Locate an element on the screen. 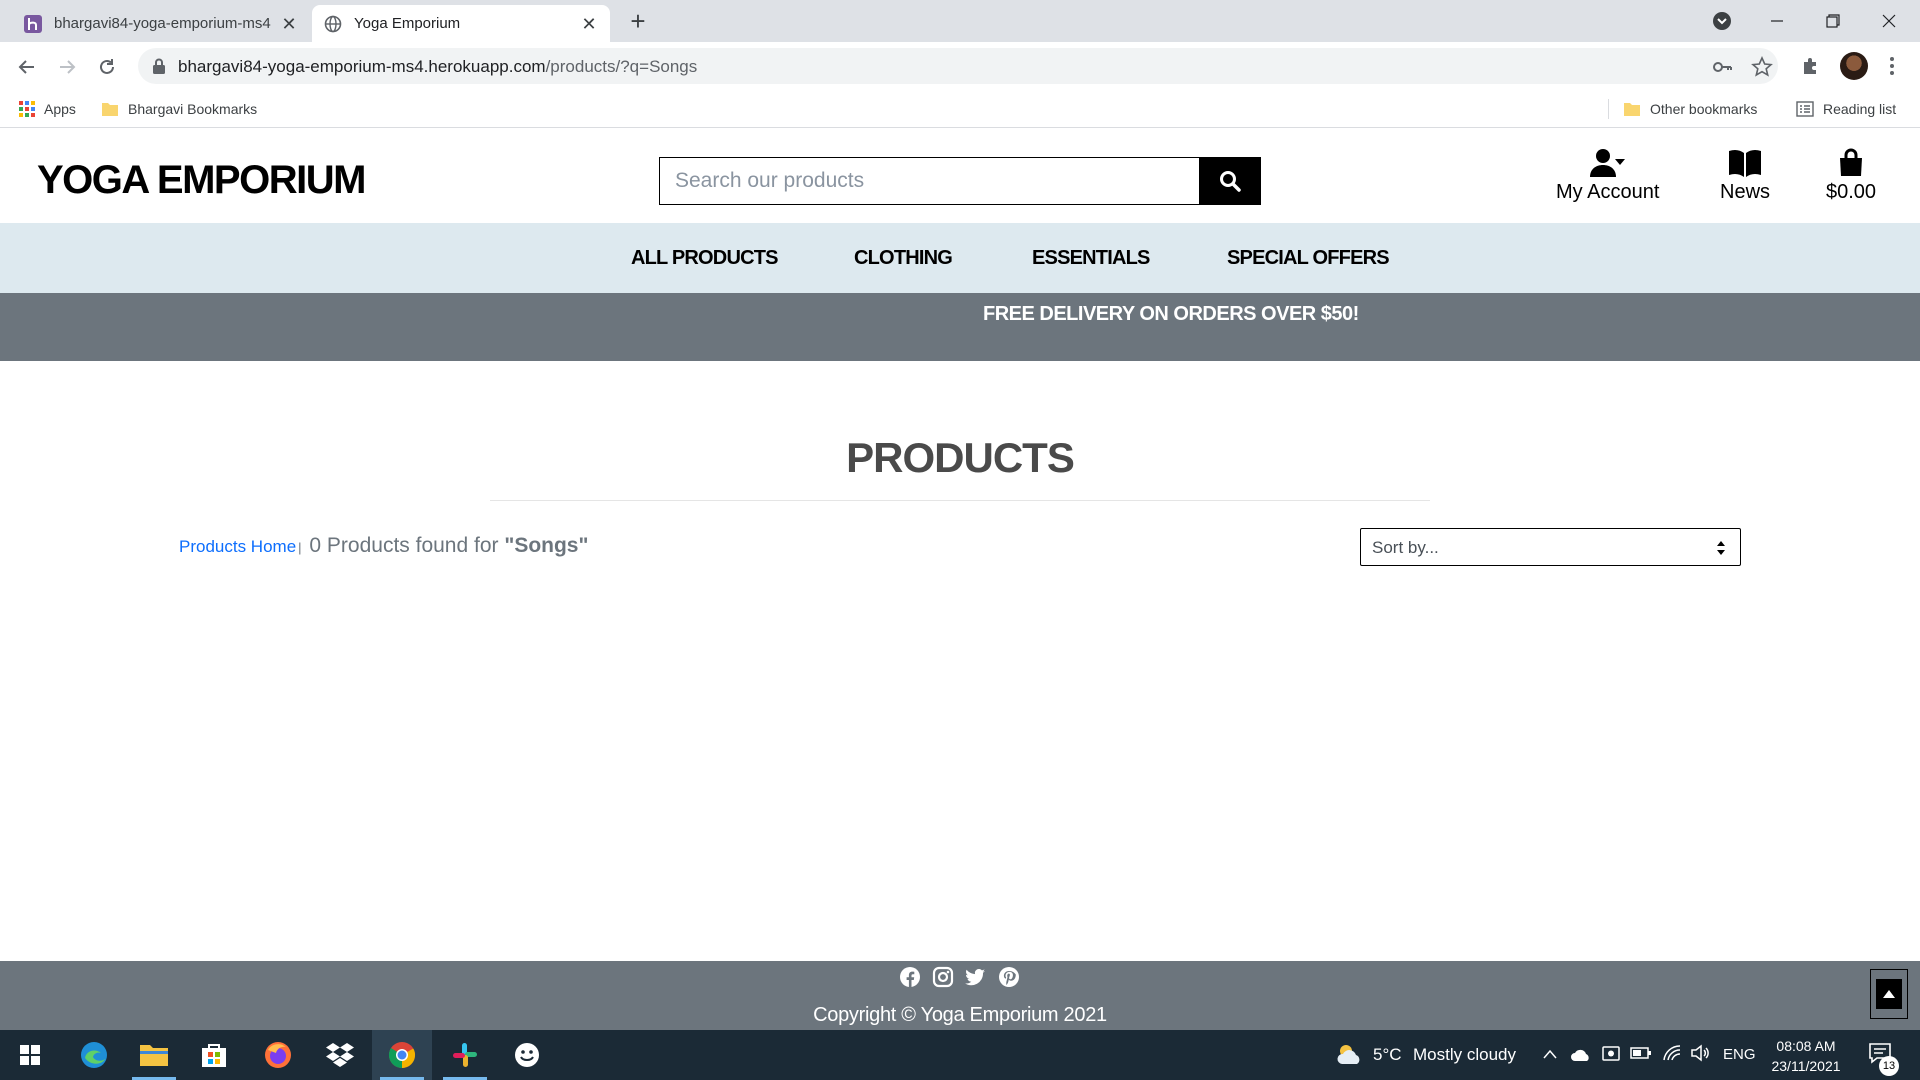  arrow-up-icon is located at coordinates (1889, 994).